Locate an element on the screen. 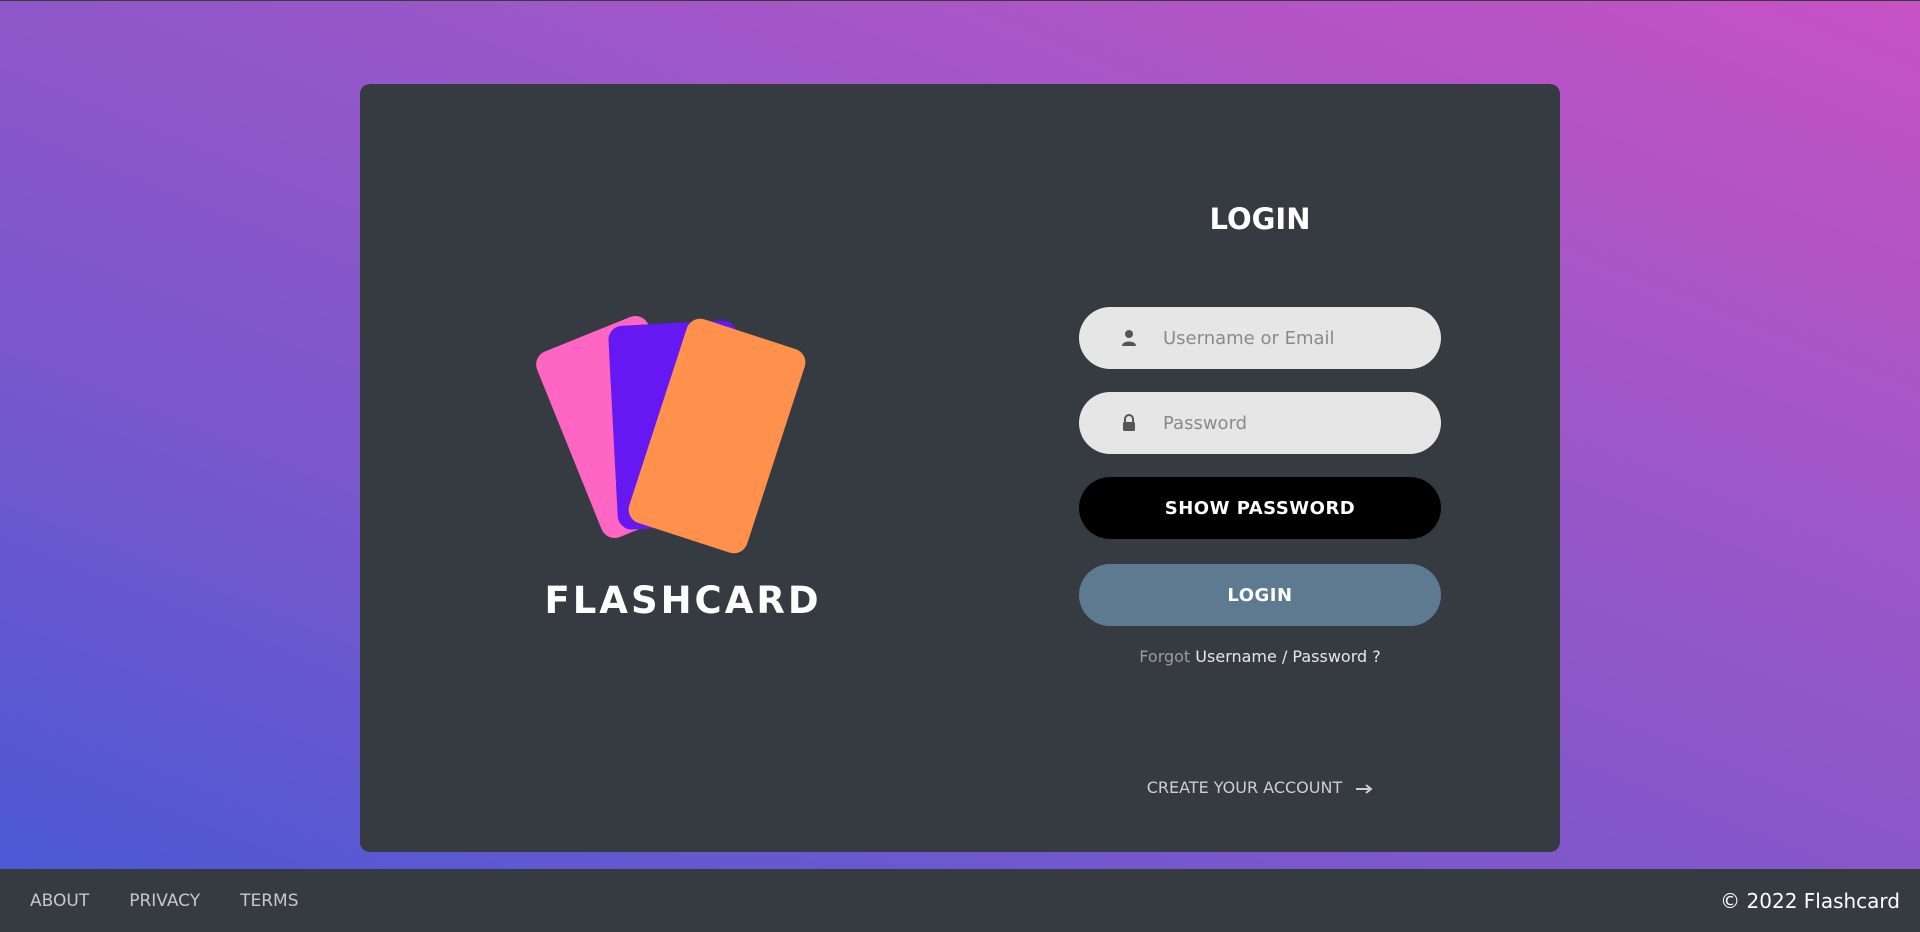 This screenshot has height=932, width=1920. username-field is located at coordinates (1260, 338).